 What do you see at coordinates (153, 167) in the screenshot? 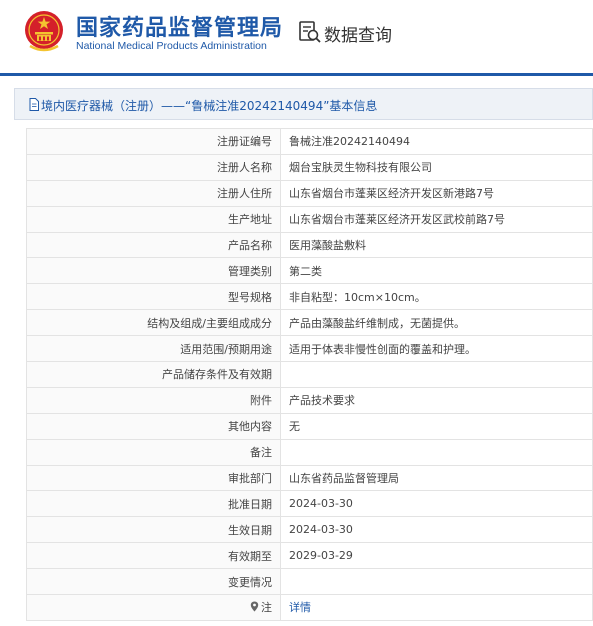
I see `field-label: 注册人名称` at bounding box center [153, 167].